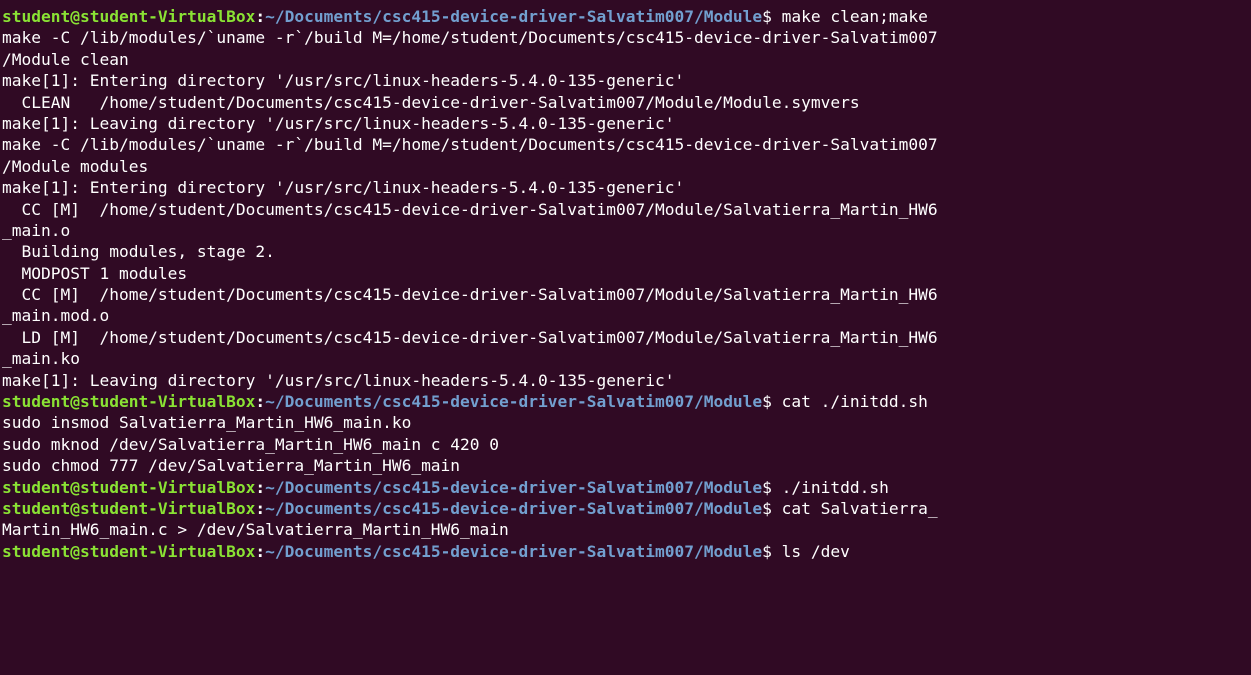  Describe the element at coordinates (95, 273) in the screenshot. I see `output-line: MODPOST 1 modules` at that location.